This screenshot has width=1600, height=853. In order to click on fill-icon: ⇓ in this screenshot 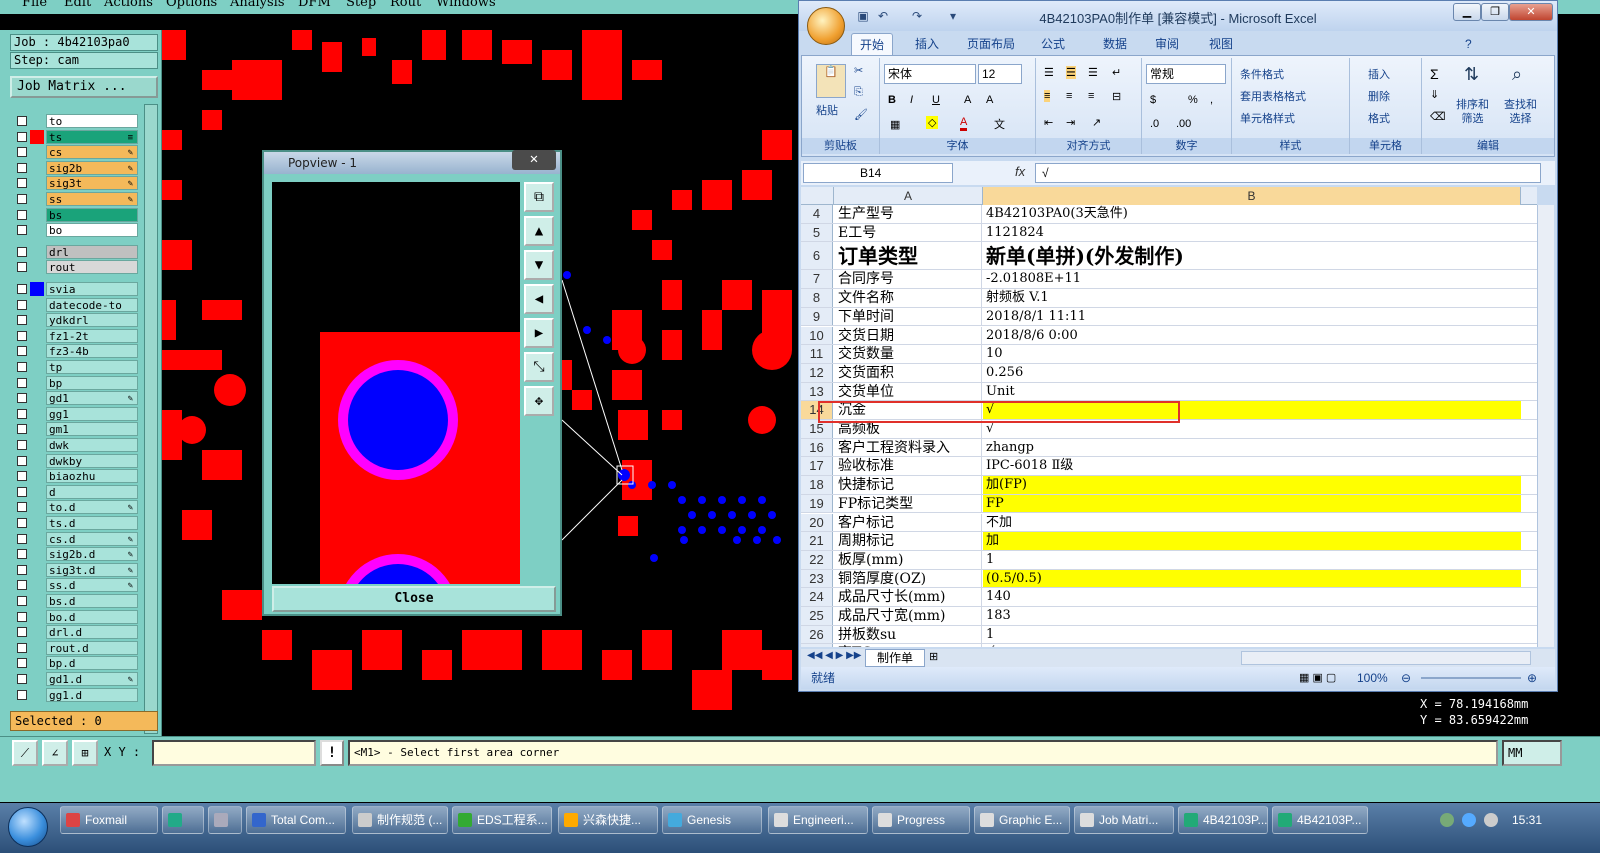, I will do `click(1434, 94)`.